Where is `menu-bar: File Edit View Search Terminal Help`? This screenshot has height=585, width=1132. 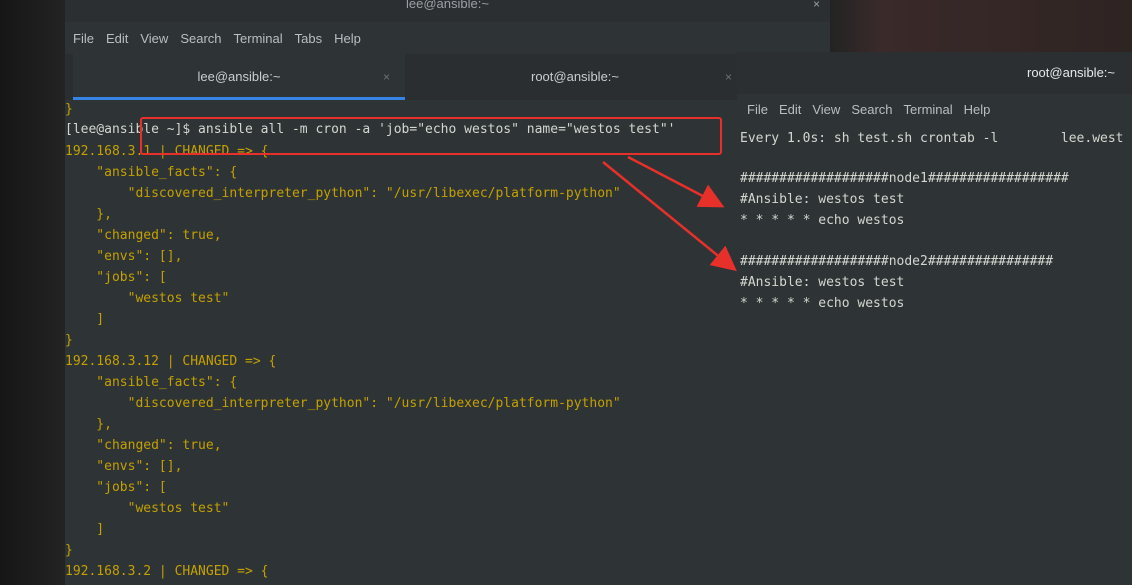
menu-bar: File Edit View Search Terminal Help is located at coordinates (934, 109).